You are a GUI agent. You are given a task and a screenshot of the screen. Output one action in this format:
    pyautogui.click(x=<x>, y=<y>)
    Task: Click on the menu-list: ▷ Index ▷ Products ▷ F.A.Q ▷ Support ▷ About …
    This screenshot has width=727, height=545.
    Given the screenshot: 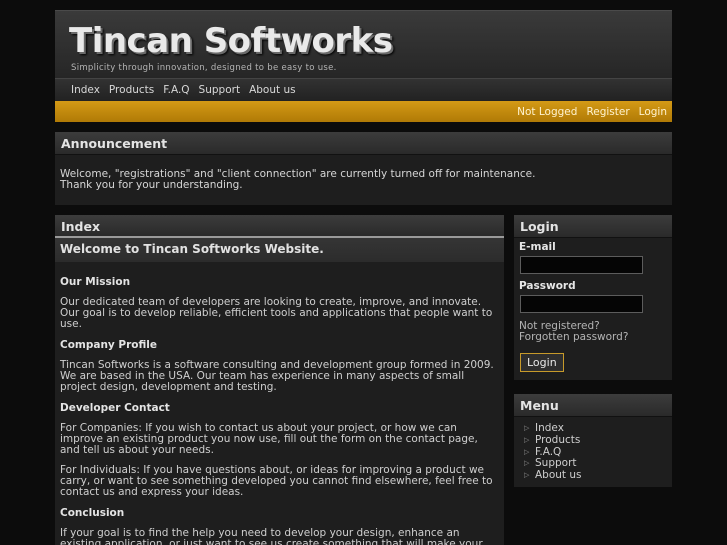 What is the action you would take?
    pyautogui.click(x=593, y=449)
    